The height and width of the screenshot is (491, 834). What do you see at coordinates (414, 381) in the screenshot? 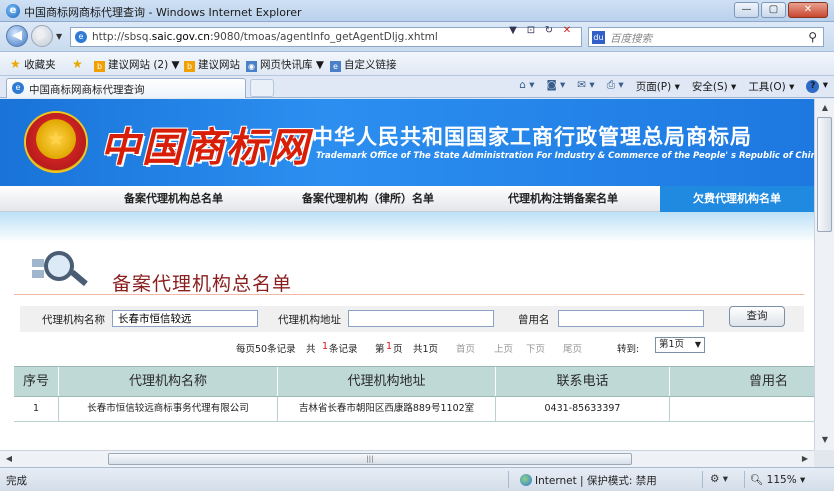
I see `results-table-header: 序号 代理机构名称 代理机构地址 联系电话 曾用名` at bounding box center [414, 381].